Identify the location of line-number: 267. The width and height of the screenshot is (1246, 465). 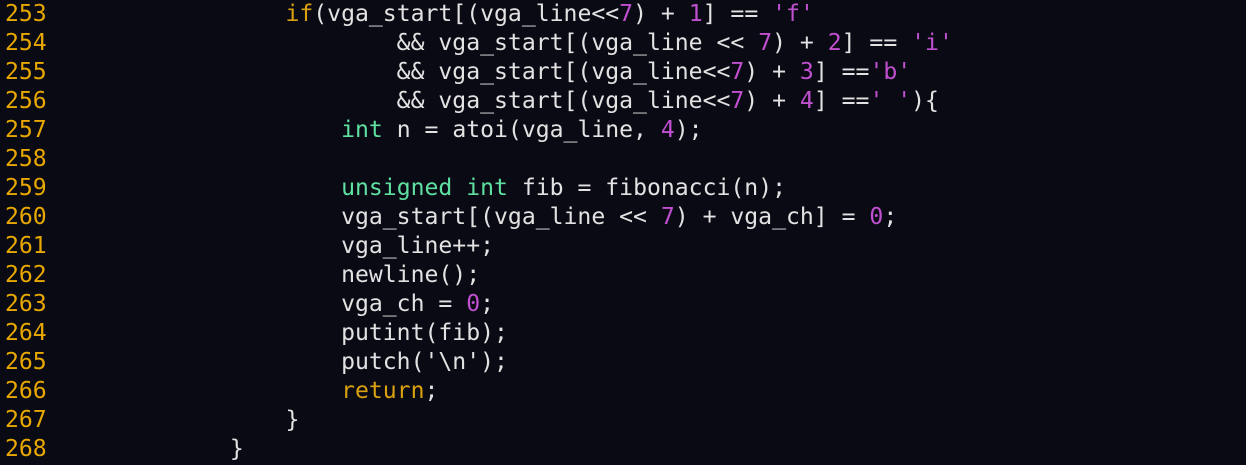
(26, 420).